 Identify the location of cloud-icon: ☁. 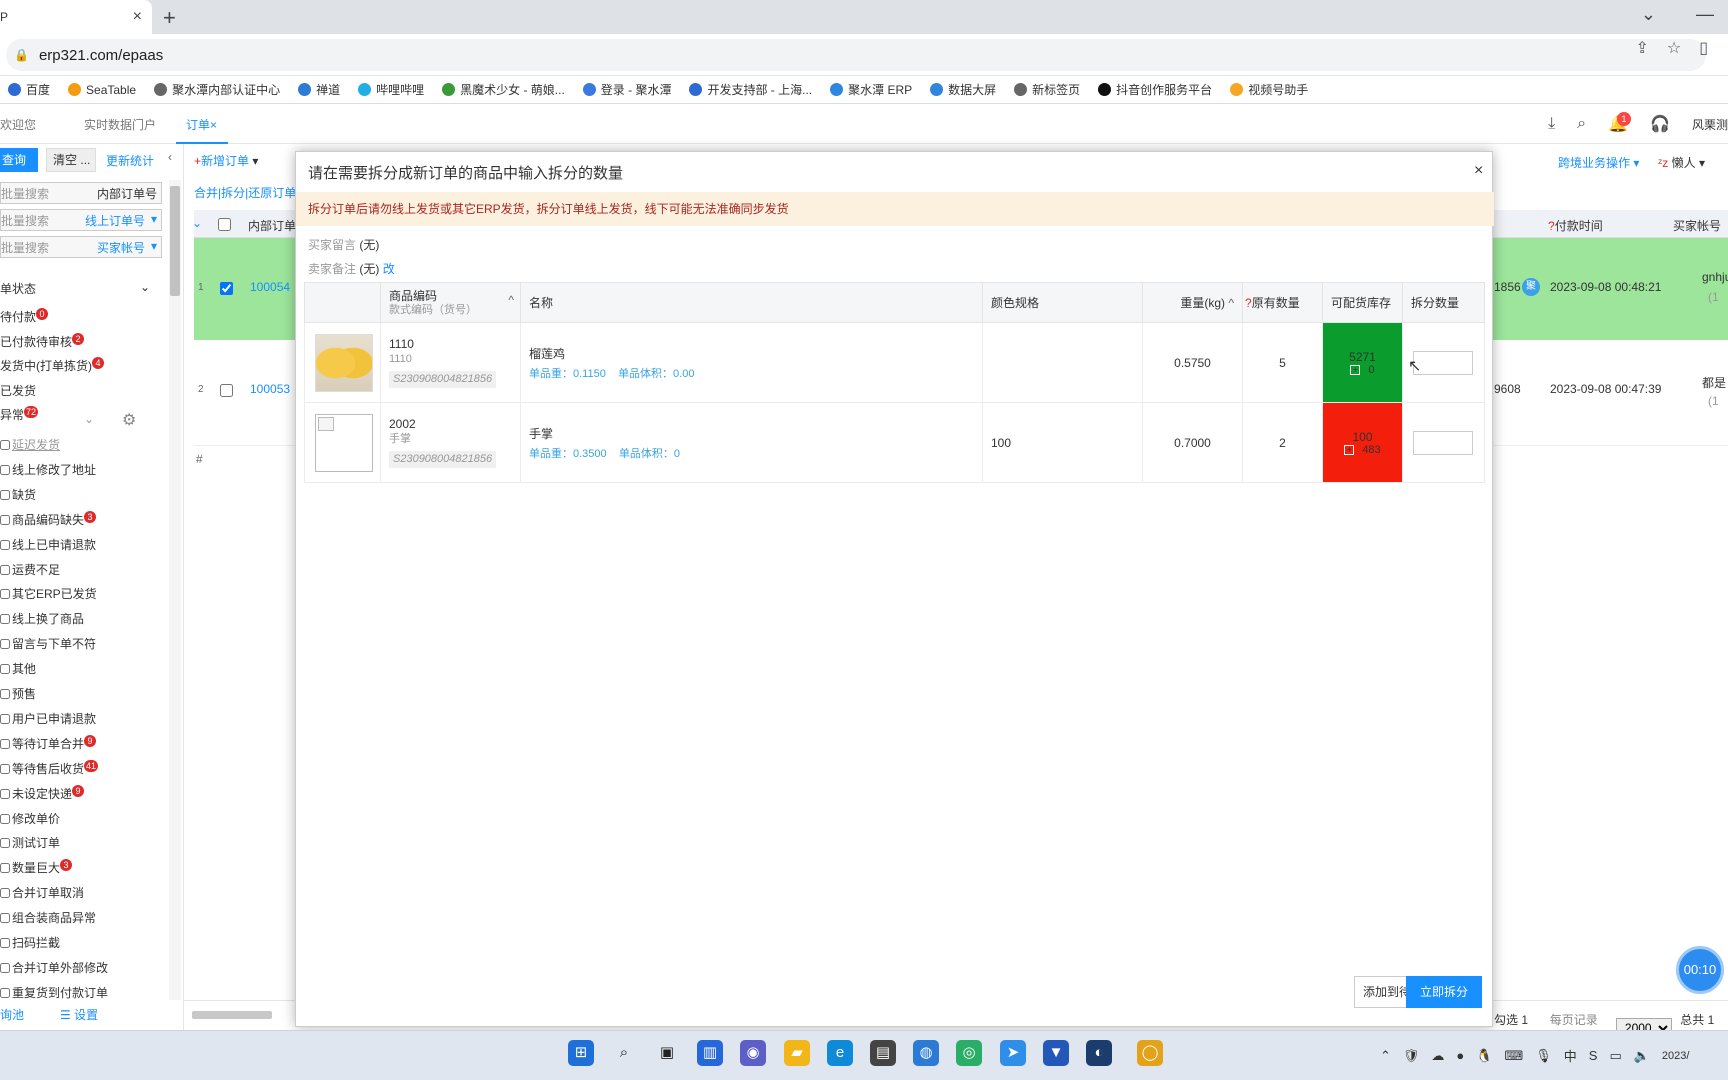
(1437, 1056).